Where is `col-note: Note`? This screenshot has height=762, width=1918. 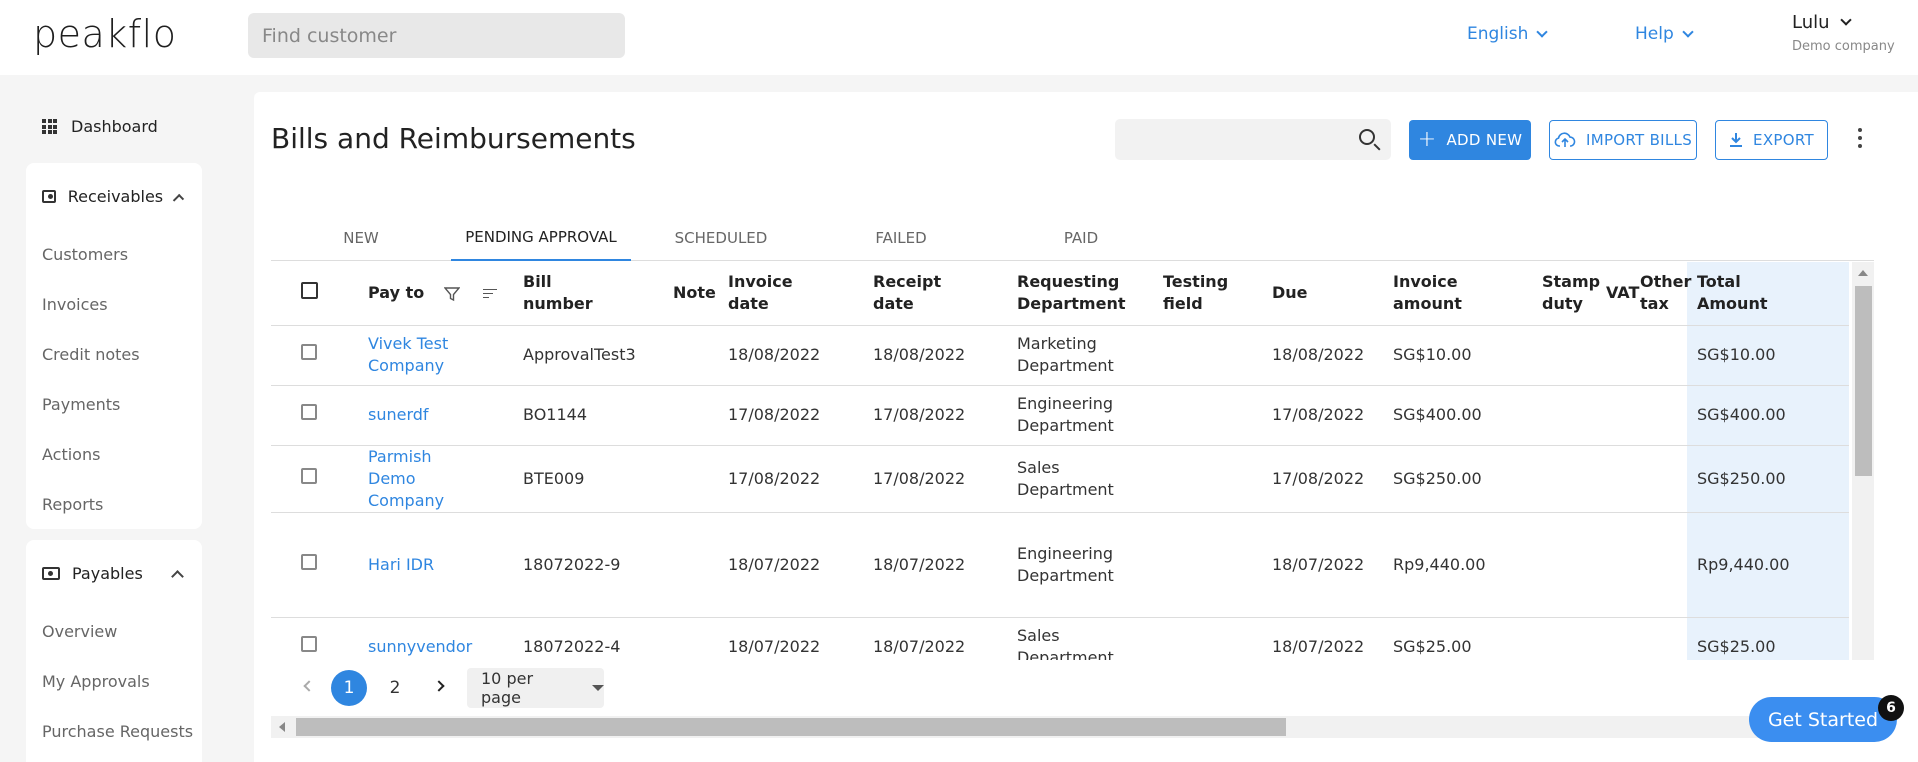 col-note: Note is located at coordinates (700, 294).